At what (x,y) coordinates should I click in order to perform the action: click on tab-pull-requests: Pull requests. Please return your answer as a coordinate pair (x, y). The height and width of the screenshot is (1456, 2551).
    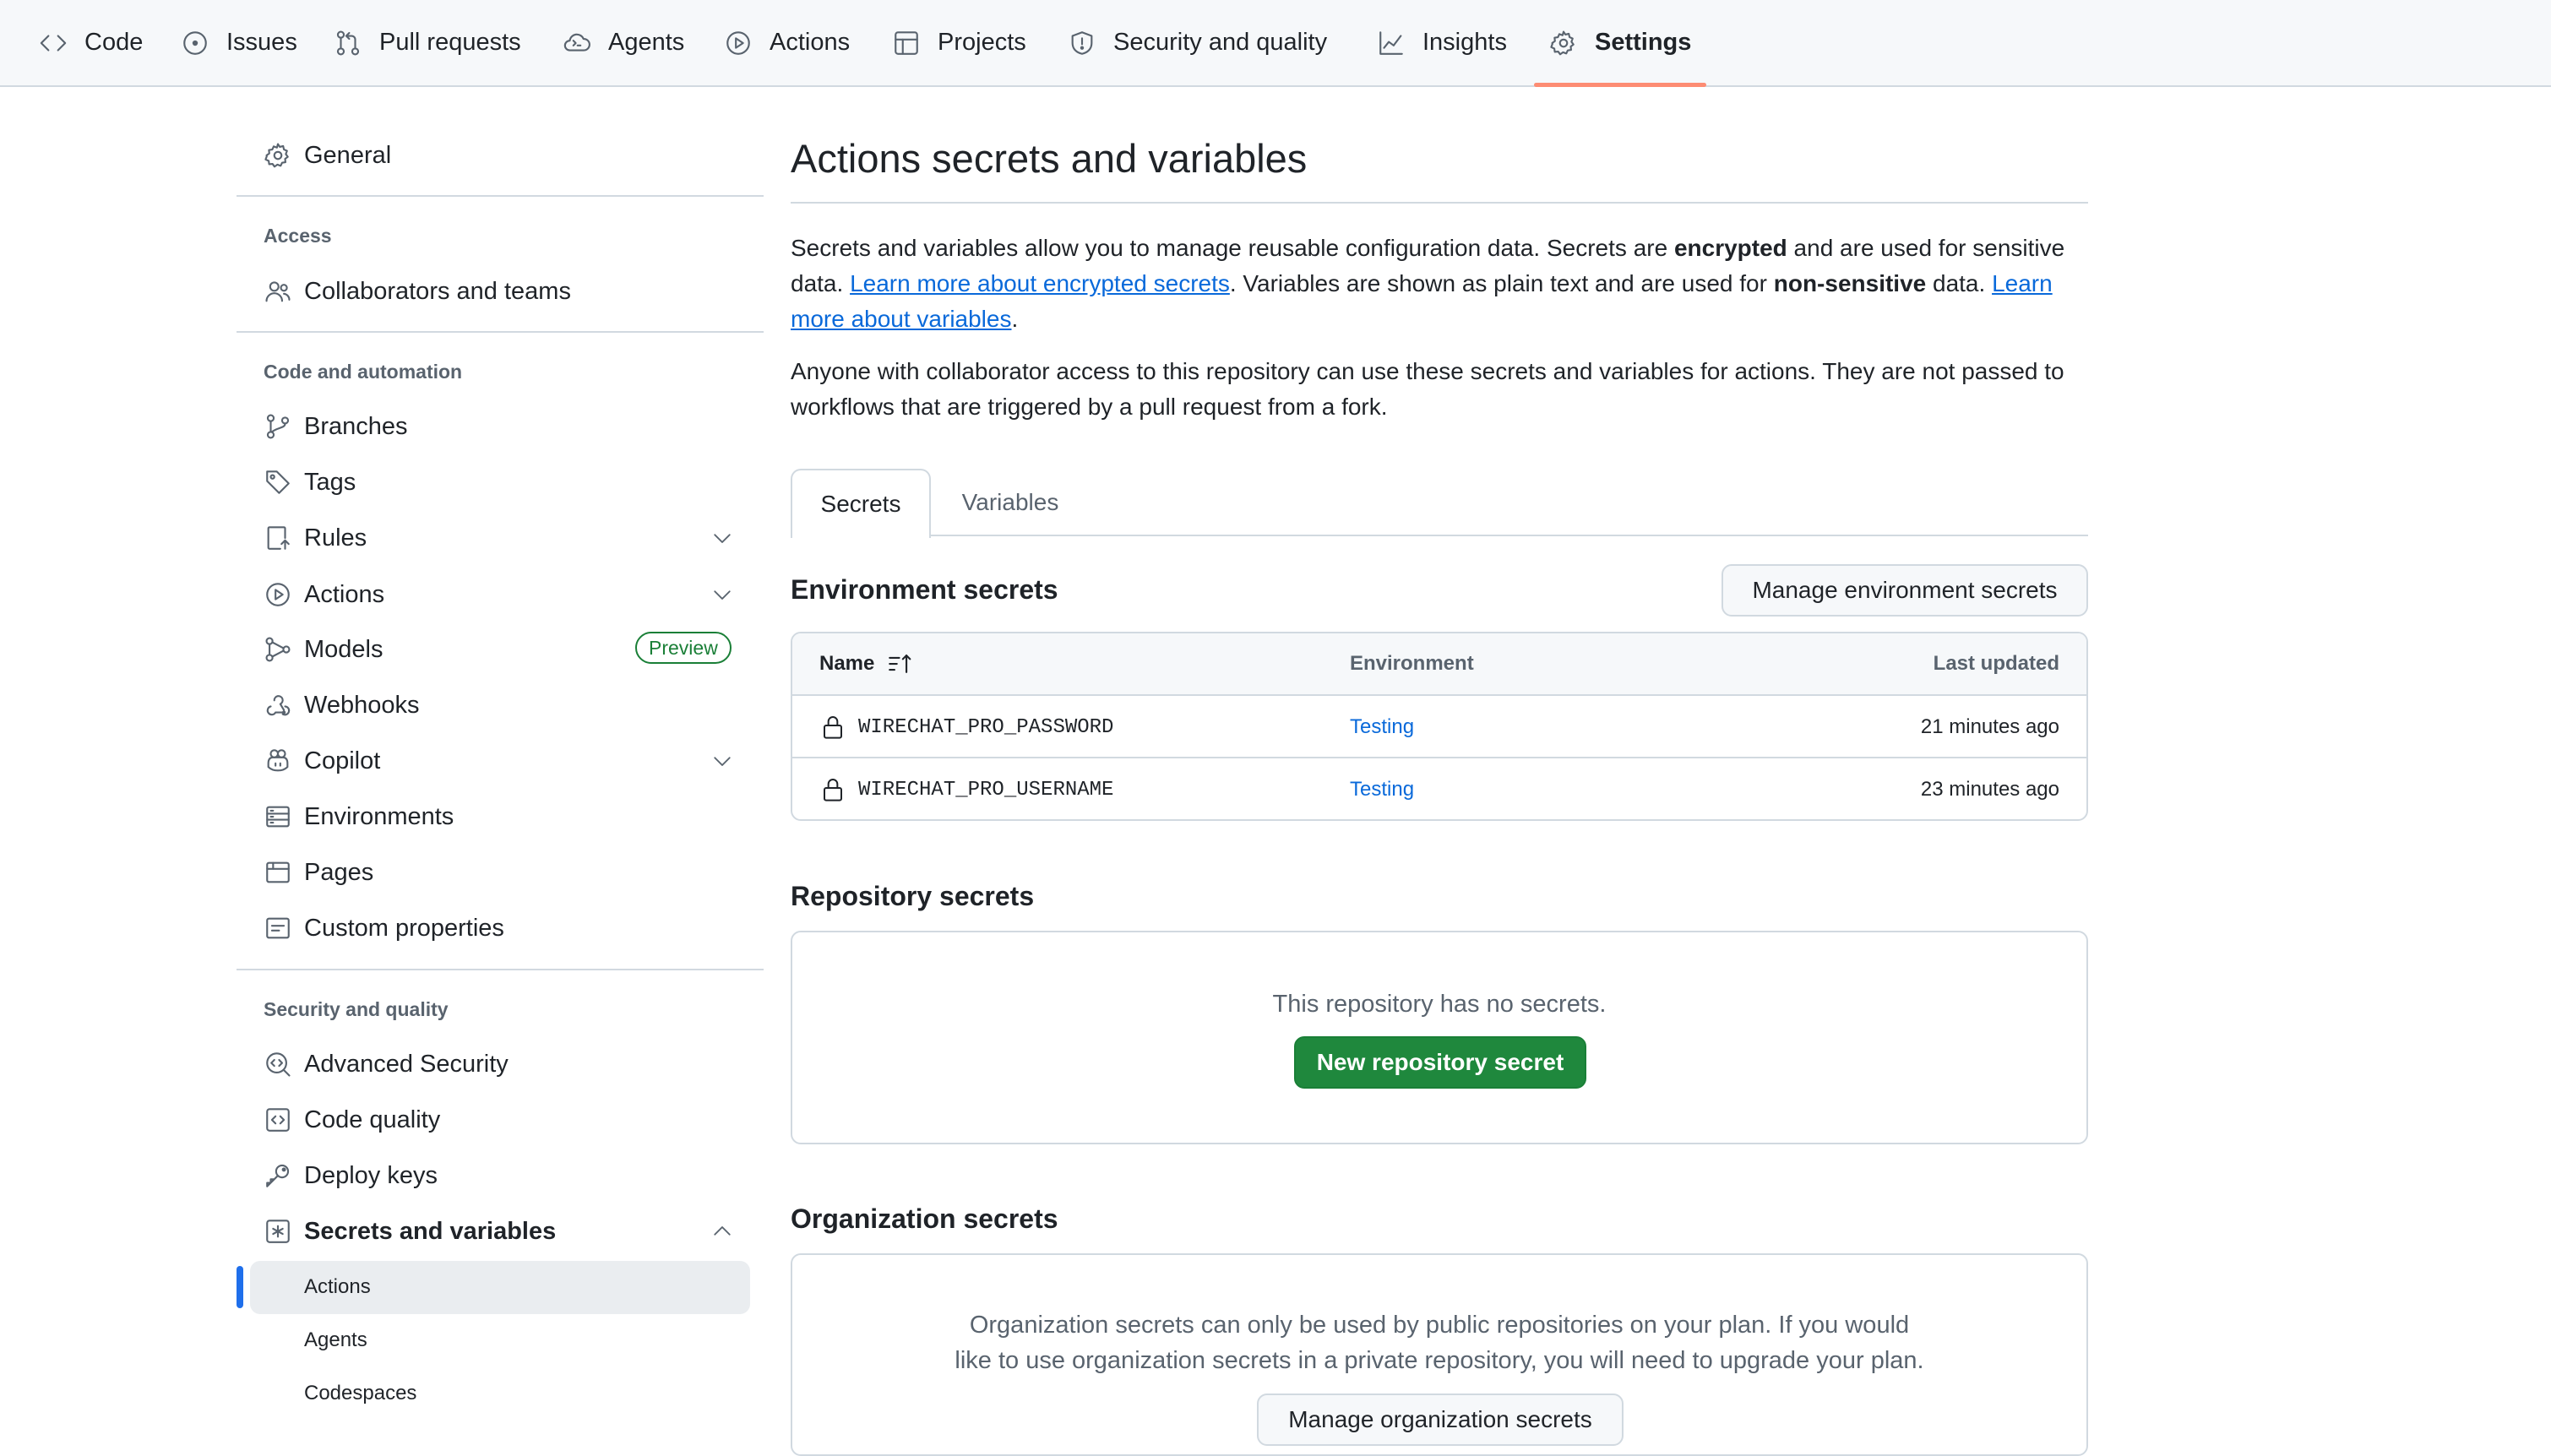
    Looking at the image, I should click on (427, 42).